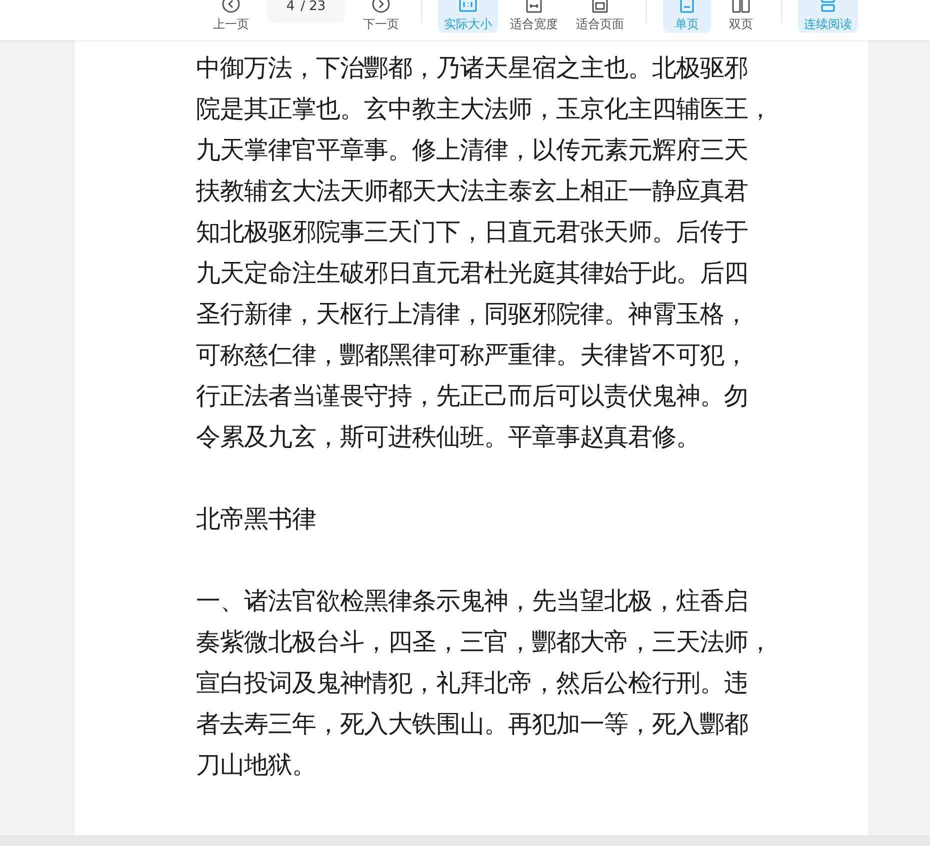 The height and width of the screenshot is (846, 930). What do you see at coordinates (290, 8) in the screenshot?
I see `current-page: 4` at bounding box center [290, 8].